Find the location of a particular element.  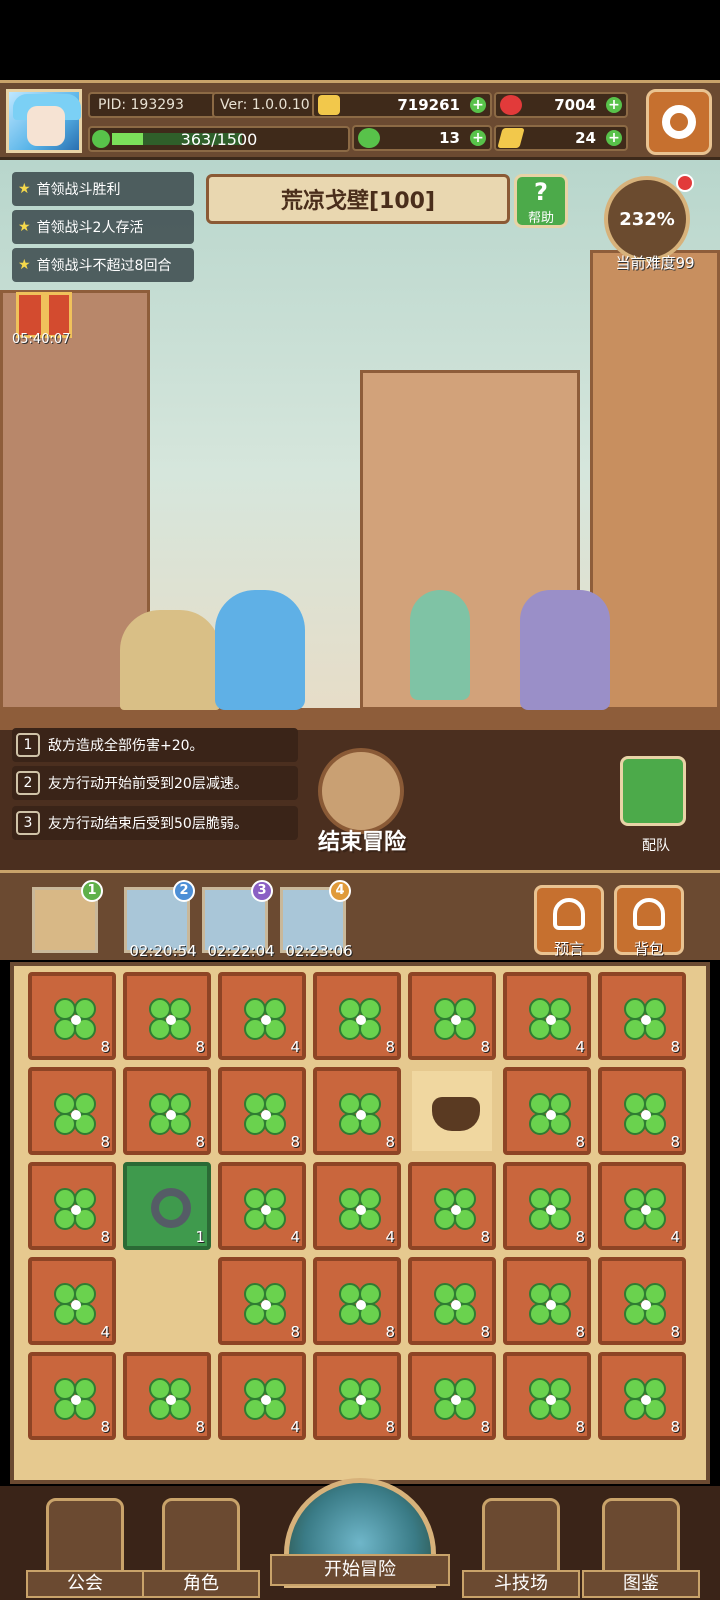

cauldron-icon is located at coordinates (456, 1114).